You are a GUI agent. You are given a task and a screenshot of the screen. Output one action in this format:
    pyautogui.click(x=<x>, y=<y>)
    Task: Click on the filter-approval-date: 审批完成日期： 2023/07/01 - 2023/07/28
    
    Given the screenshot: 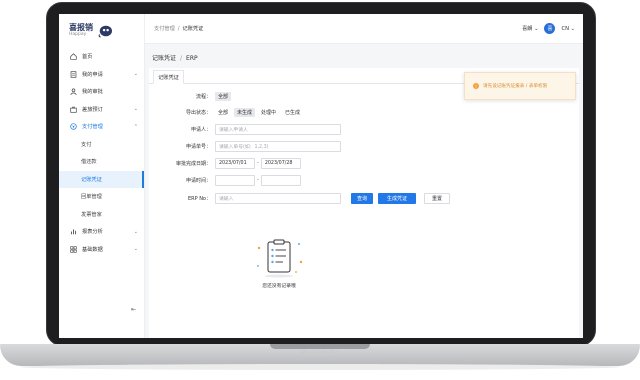 What is the action you would take?
    pyautogui.click(x=225, y=163)
    